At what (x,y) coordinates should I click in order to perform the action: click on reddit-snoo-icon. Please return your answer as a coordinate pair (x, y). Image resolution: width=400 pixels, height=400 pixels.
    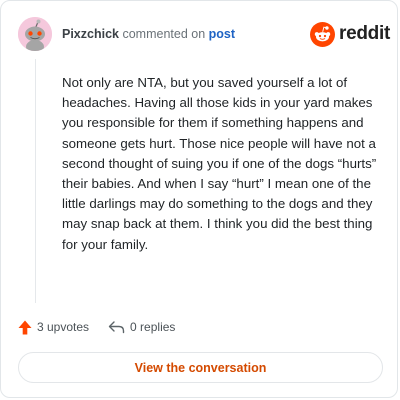
    Looking at the image, I should click on (322, 34).